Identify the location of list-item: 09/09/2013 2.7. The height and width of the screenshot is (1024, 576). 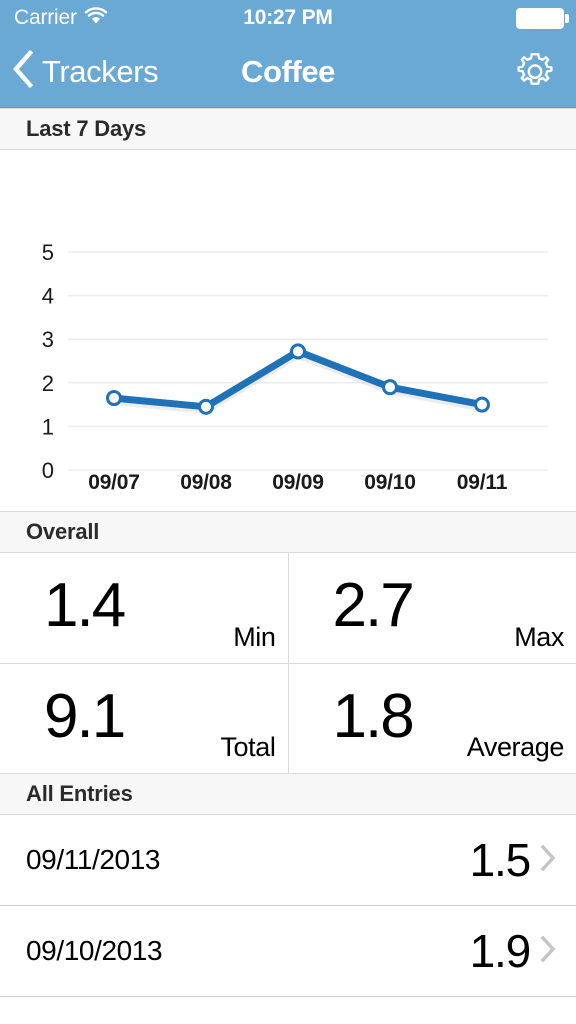
(288, 1010).